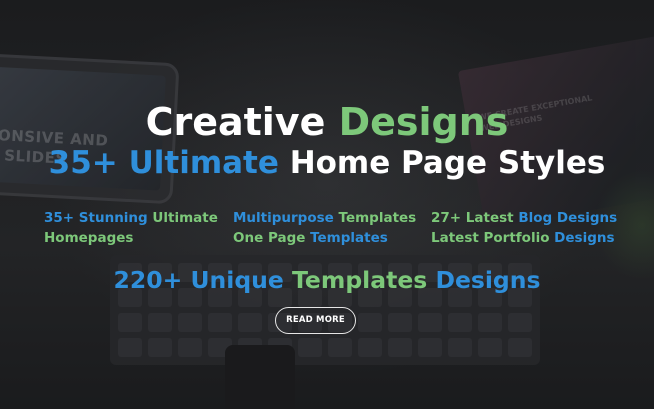  I want to click on feature-line: 35+ Stunning Ultimate, so click(131, 218).